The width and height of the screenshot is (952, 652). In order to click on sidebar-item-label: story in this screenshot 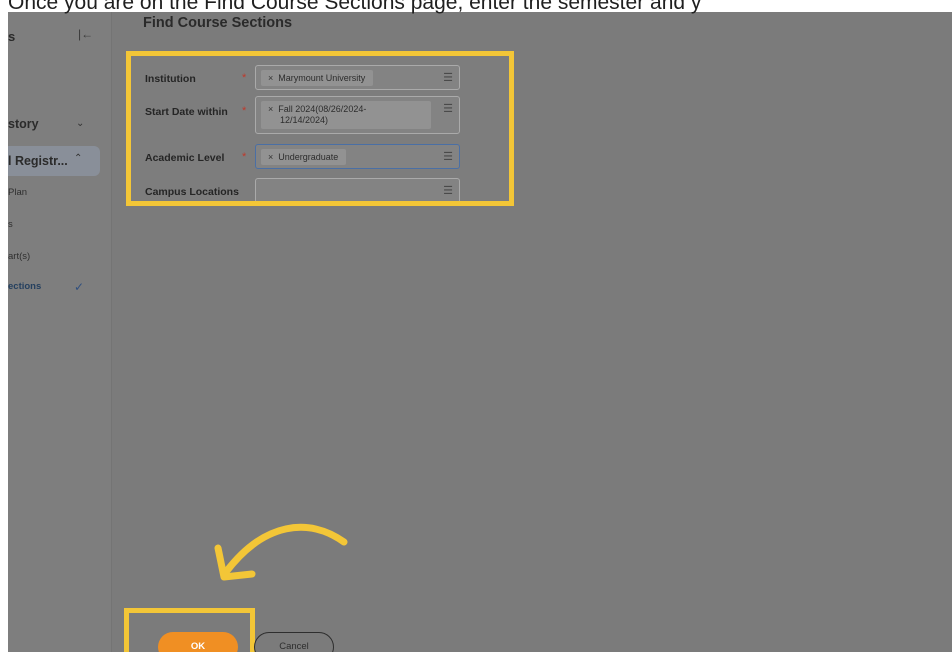, I will do `click(23, 124)`.